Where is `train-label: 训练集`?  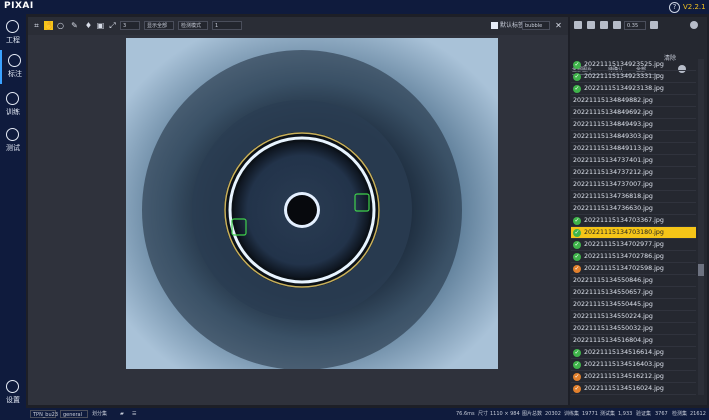
train-label: 训练集 is located at coordinates (572, 414).